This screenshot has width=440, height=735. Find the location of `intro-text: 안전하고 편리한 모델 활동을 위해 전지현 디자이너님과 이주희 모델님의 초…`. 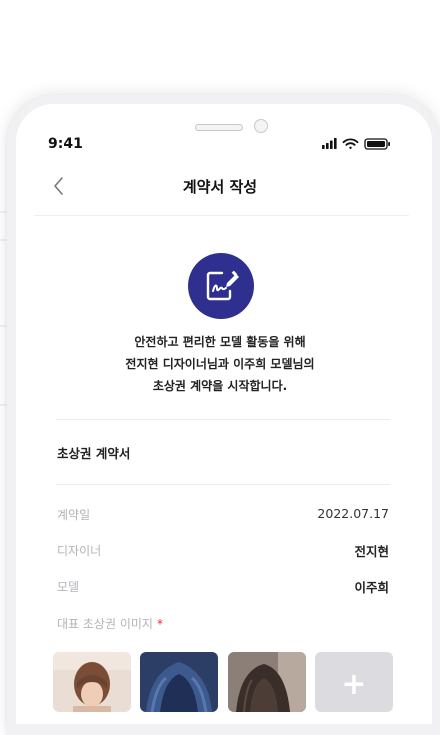

intro-text: 안전하고 편리한 모델 활동을 위해 전지현 디자이너님과 이주희 모델님의 초… is located at coordinates (220, 364).